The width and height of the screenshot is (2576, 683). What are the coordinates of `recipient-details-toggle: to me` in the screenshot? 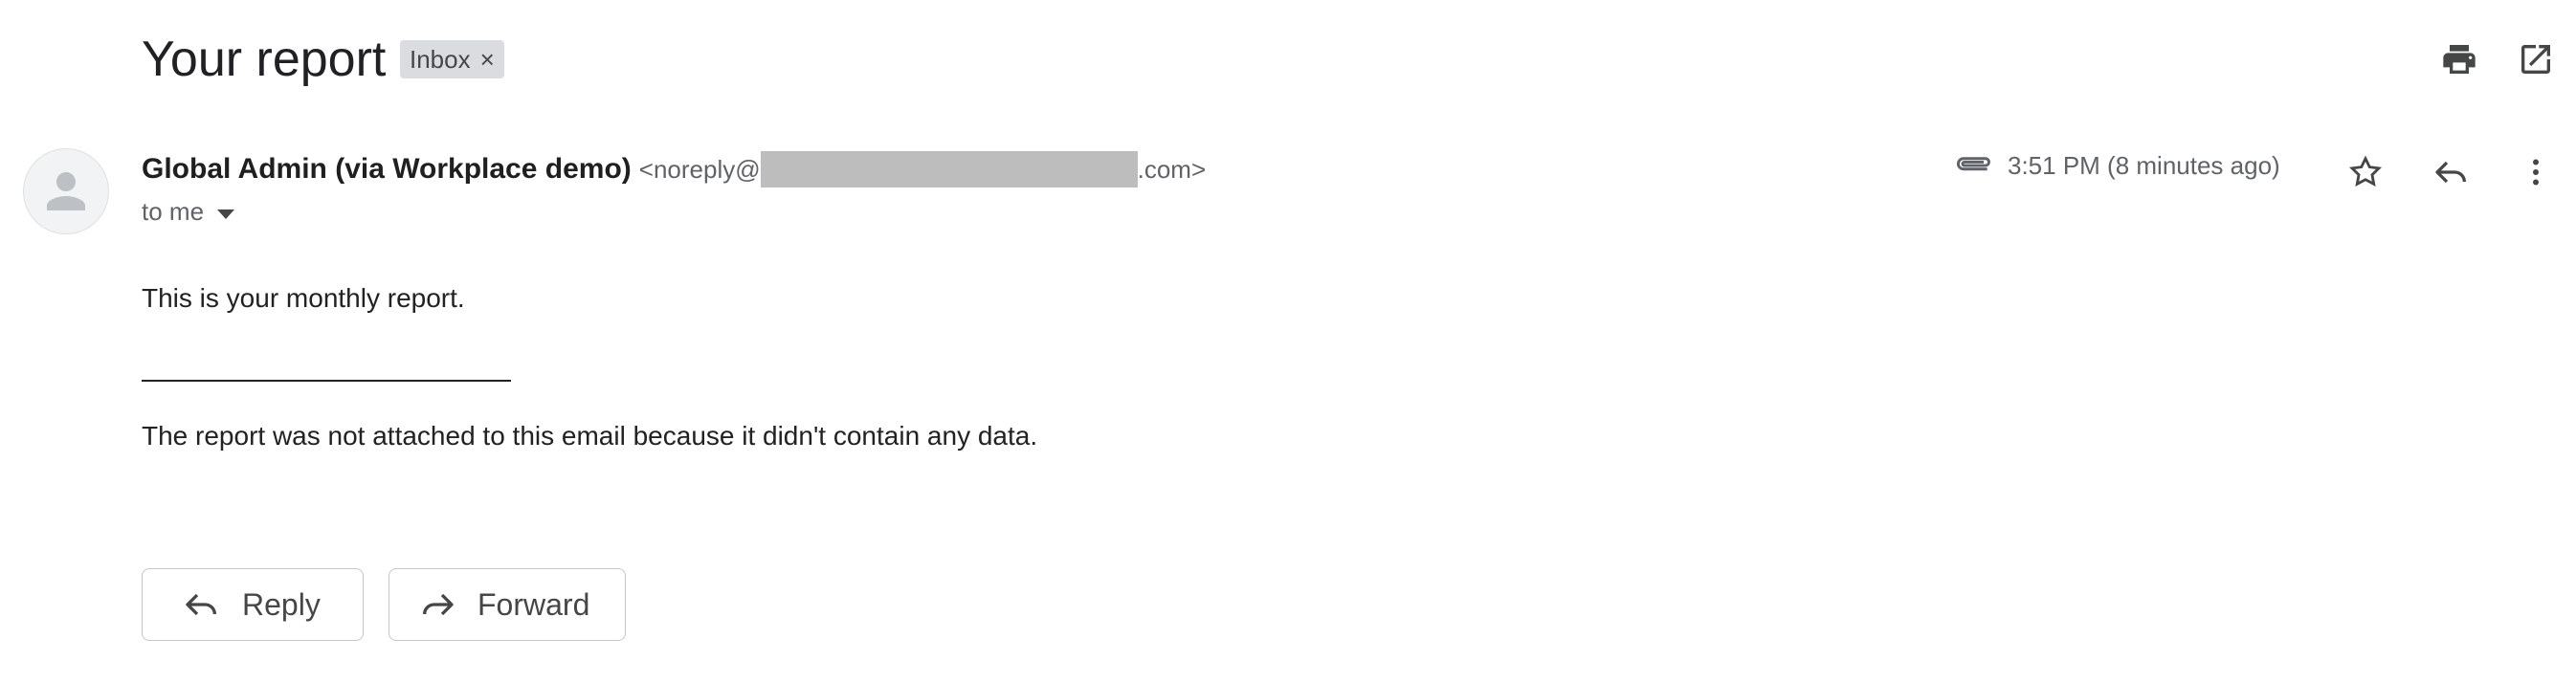 It's located at (188, 212).